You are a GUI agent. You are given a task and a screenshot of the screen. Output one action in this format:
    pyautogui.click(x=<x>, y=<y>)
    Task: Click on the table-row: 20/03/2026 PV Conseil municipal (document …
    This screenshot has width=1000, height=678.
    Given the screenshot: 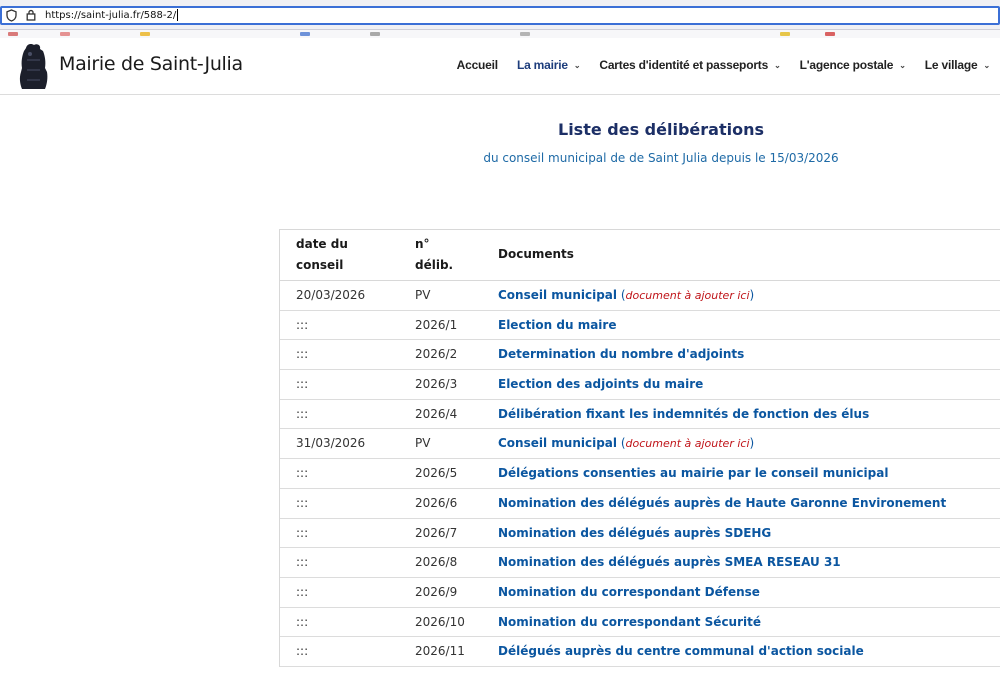 What is the action you would take?
    pyautogui.click(x=640, y=296)
    